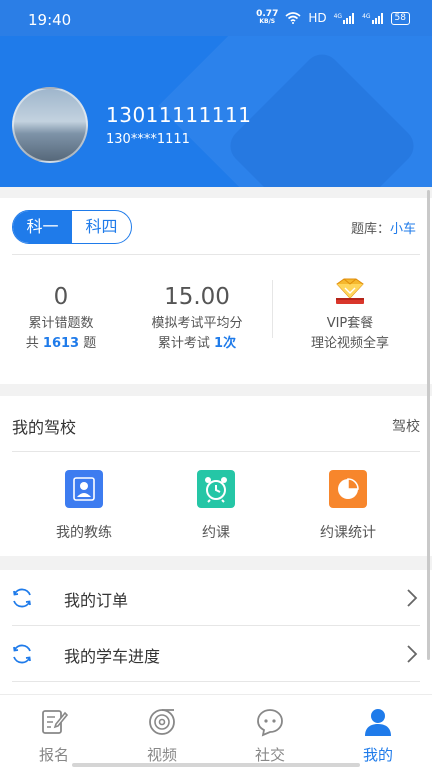 The height and width of the screenshot is (768, 432). I want to click on vip-crown-icon, so click(350, 291).